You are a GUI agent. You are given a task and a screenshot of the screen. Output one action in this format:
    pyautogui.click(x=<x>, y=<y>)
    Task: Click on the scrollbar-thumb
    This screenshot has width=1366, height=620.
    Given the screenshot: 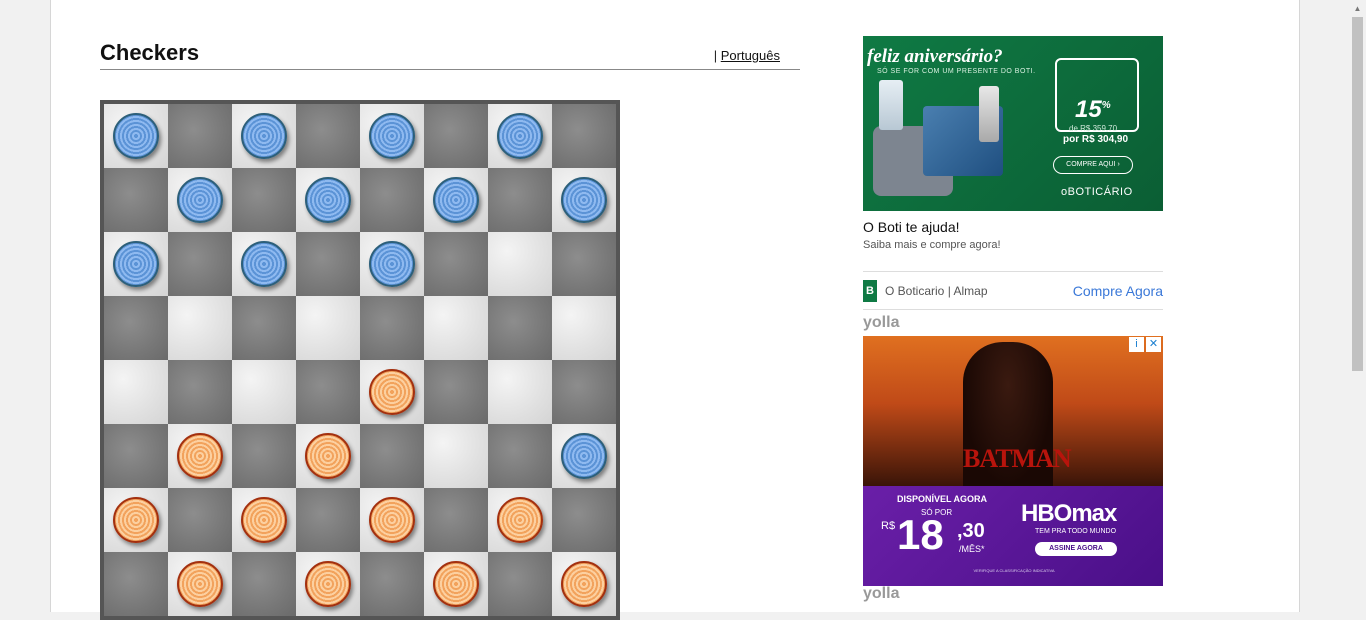 What is the action you would take?
    pyautogui.click(x=1357, y=194)
    